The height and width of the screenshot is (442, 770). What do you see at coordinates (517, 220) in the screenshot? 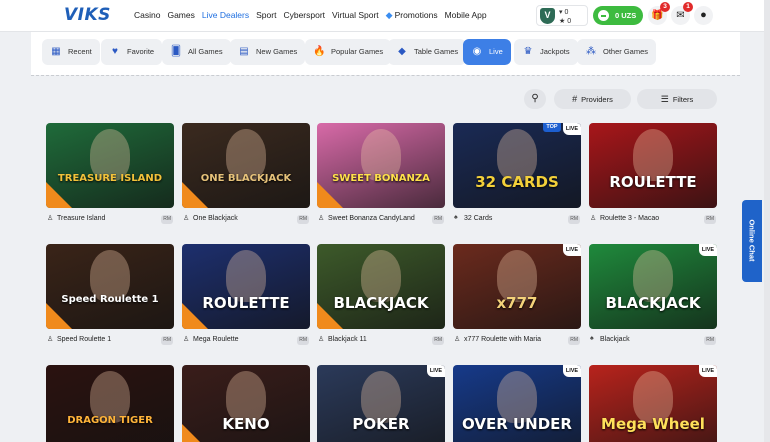
I see `game-meta: ♠ 32 Cards RM` at bounding box center [517, 220].